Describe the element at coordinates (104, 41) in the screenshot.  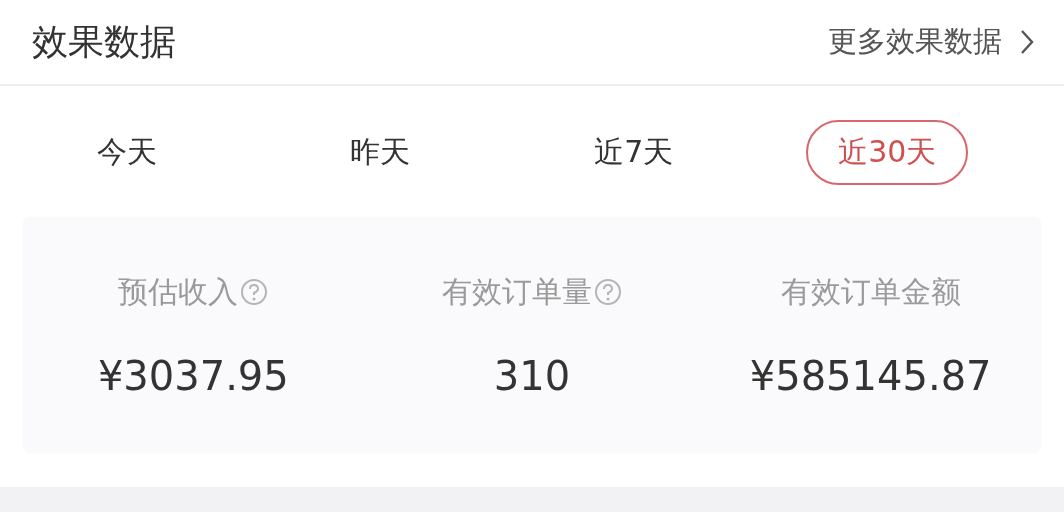
I see `section-title: 效果数据` at that location.